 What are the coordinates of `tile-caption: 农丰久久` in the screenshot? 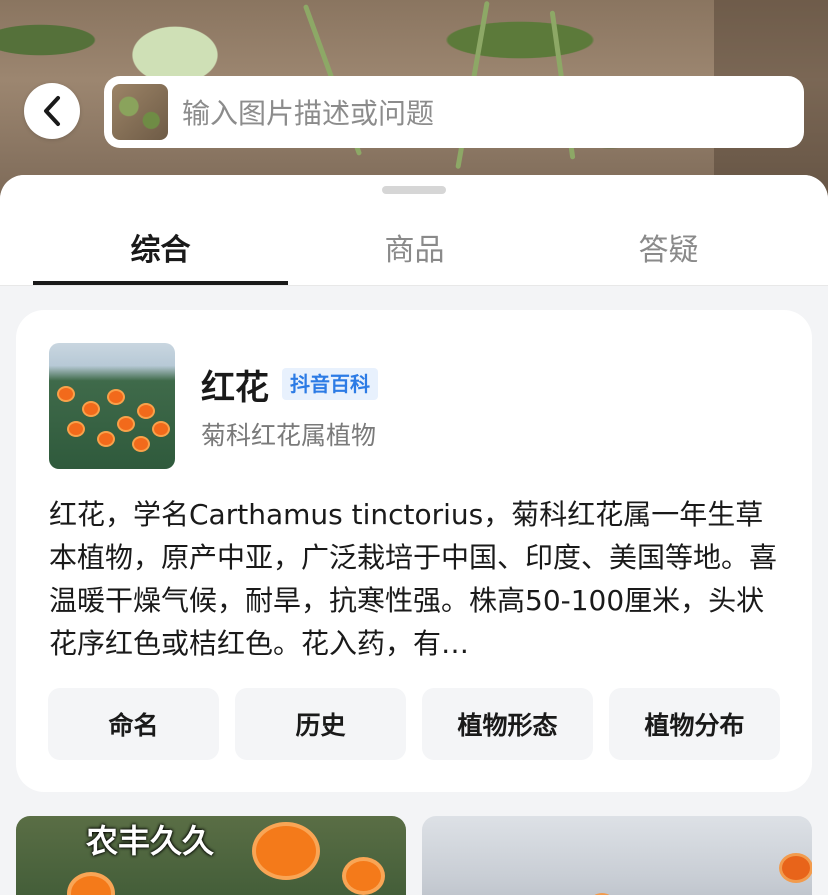 It's located at (150, 841).